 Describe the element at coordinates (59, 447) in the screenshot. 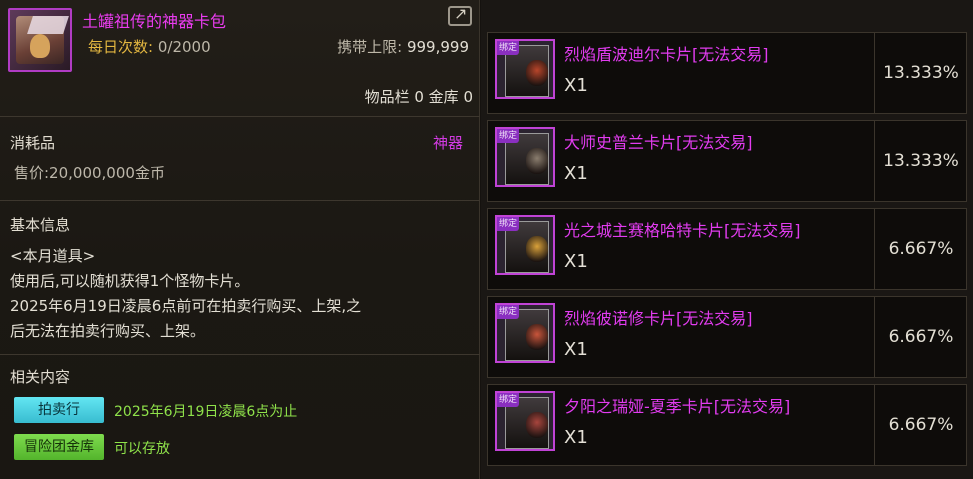

I see `guild-vault-button: 冒险团金库` at that location.